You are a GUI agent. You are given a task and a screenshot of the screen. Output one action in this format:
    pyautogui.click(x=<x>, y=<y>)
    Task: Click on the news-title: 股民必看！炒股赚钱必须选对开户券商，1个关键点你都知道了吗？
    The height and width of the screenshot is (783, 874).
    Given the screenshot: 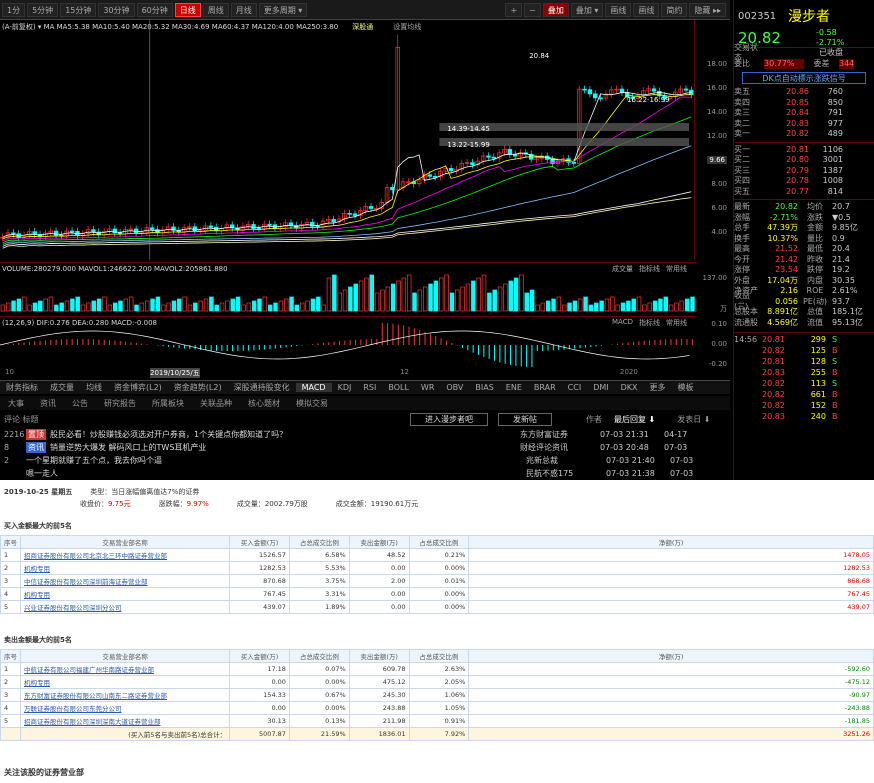 What is the action you would take?
    pyautogui.click(x=285, y=434)
    